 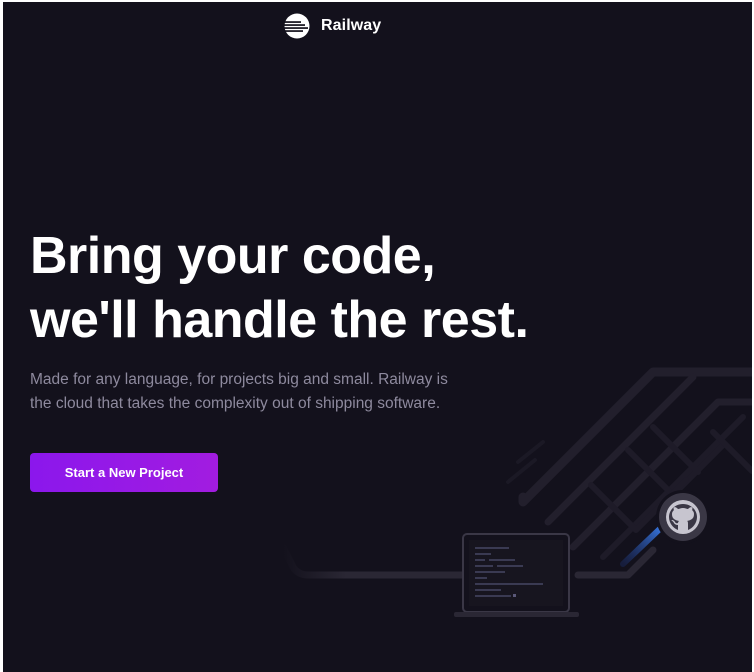 What do you see at coordinates (124, 472) in the screenshot?
I see `start-new-project-button: Start a New Project` at bounding box center [124, 472].